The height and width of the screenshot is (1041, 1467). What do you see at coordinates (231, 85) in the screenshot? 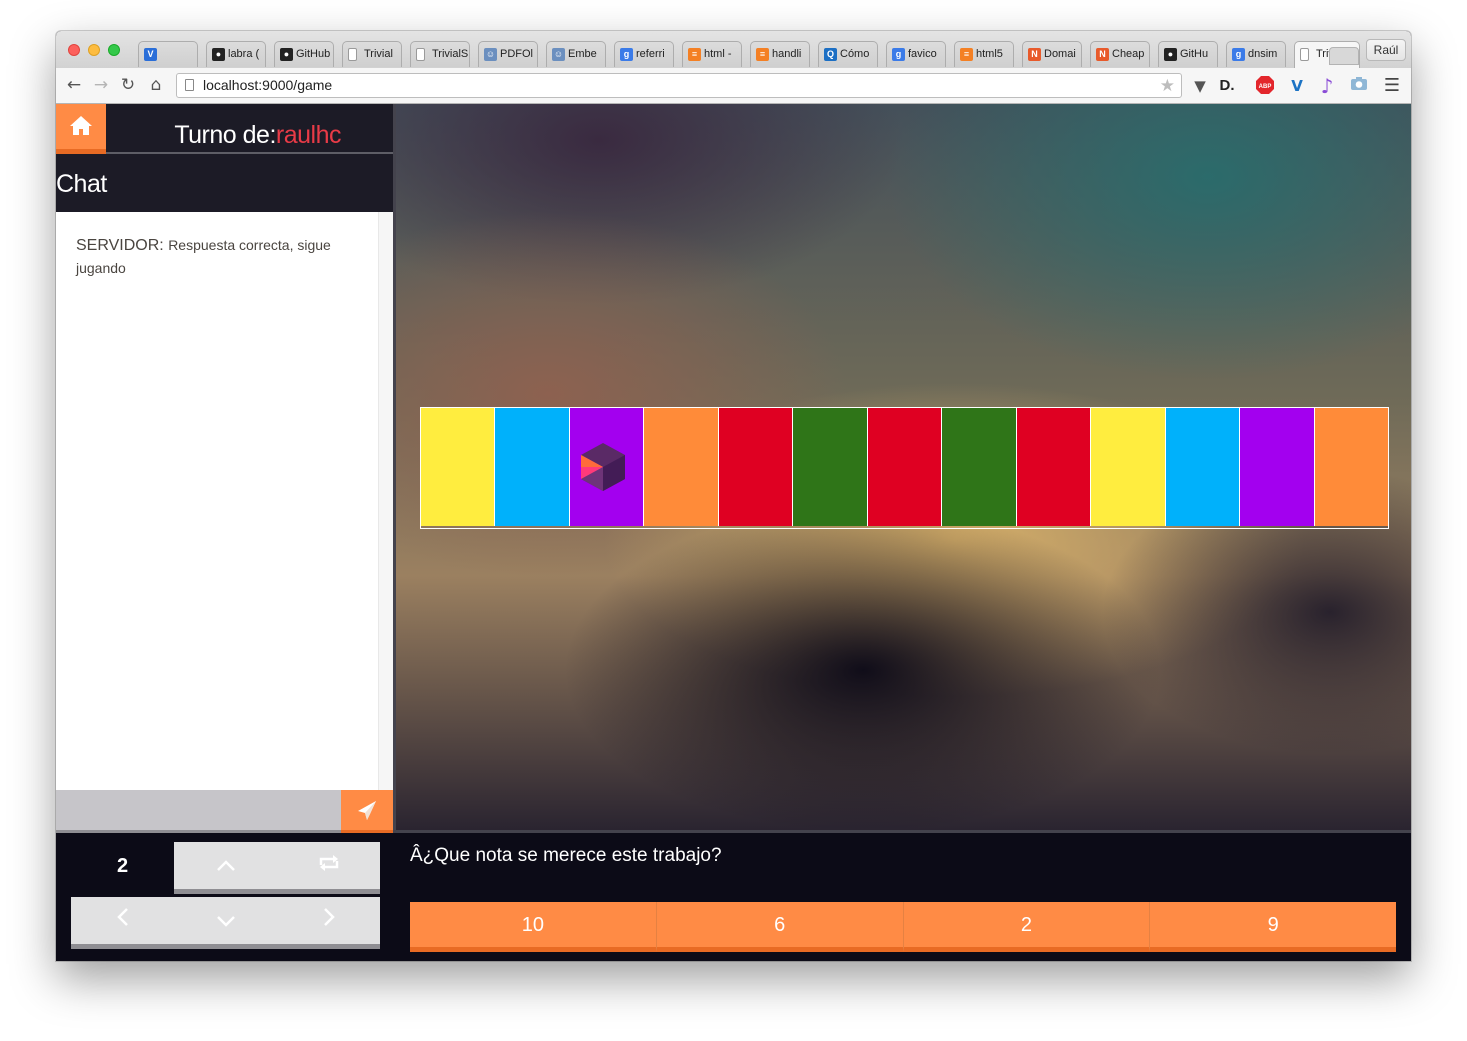
I see `url-host: localhost` at bounding box center [231, 85].